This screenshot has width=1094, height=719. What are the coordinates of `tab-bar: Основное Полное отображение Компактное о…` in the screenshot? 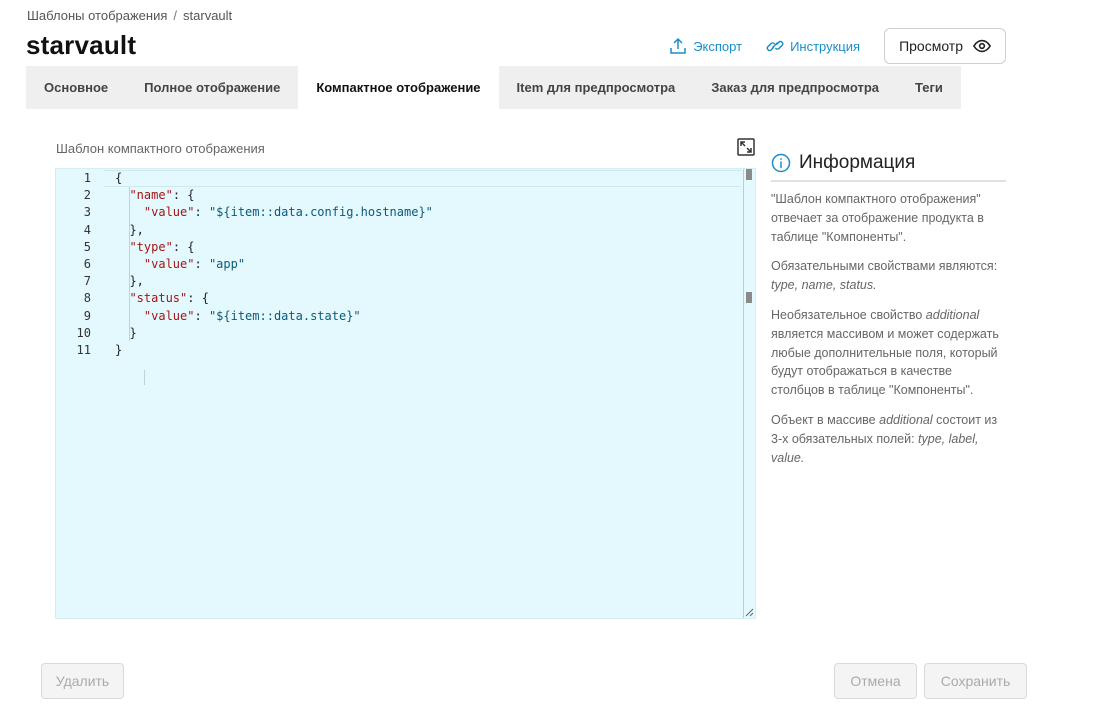 It's located at (493, 87).